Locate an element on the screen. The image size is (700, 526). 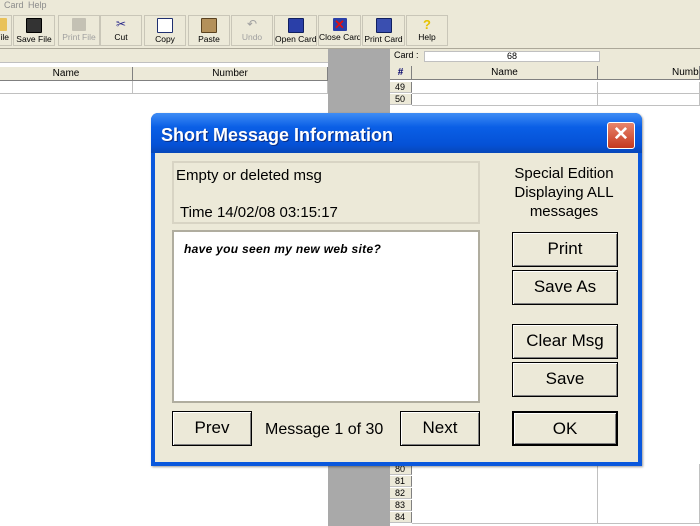
open-file-button: File is located at coordinates (6, 30).